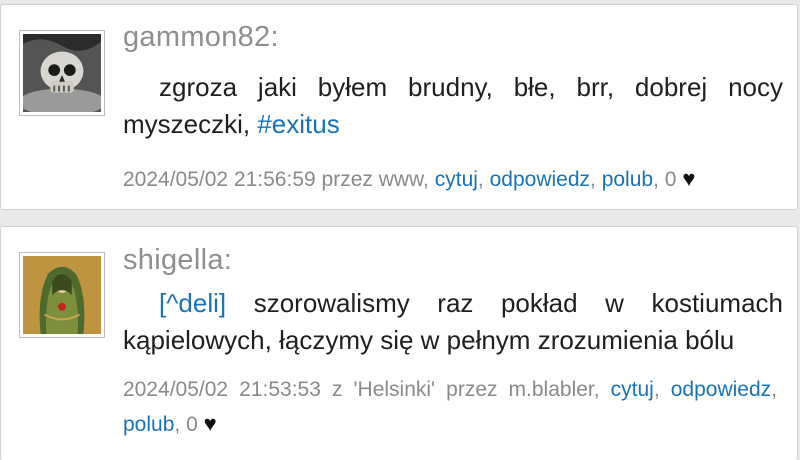 This screenshot has height=460, width=800. Describe the element at coordinates (201, 37) in the screenshot. I see `username: gammon82:` at that location.